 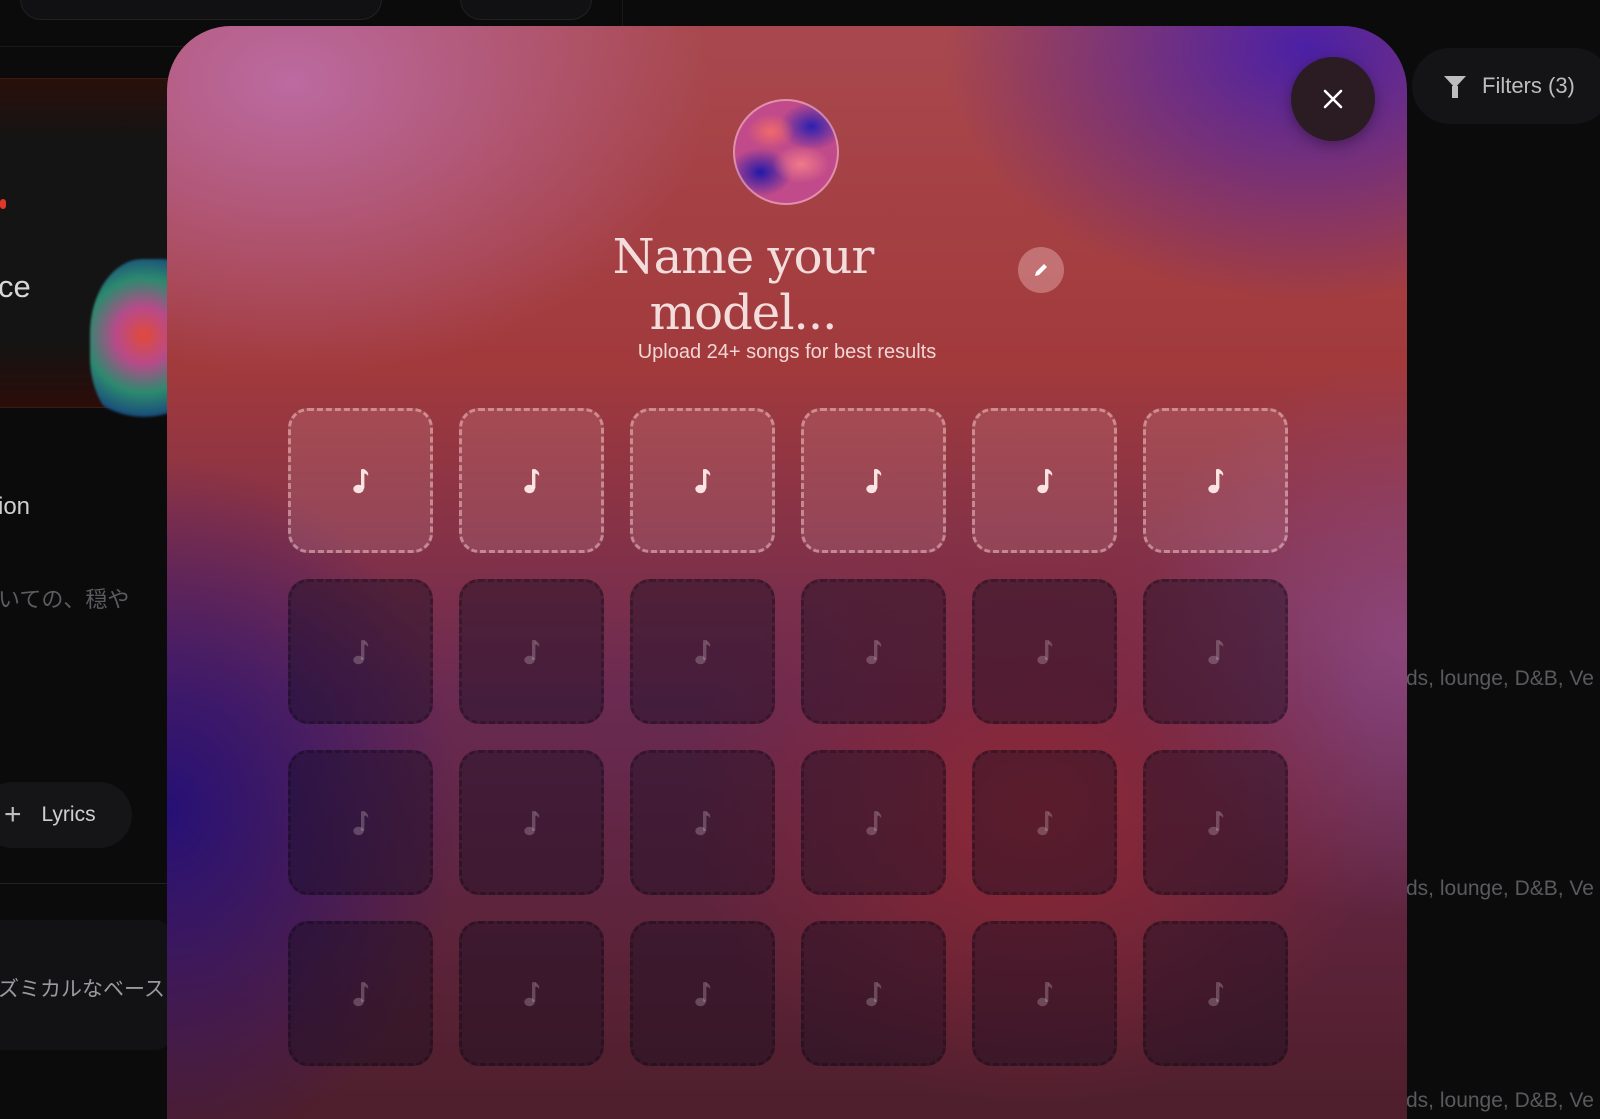 What do you see at coordinates (1455, 87) in the screenshot?
I see `filter-icon` at bounding box center [1455, 87].